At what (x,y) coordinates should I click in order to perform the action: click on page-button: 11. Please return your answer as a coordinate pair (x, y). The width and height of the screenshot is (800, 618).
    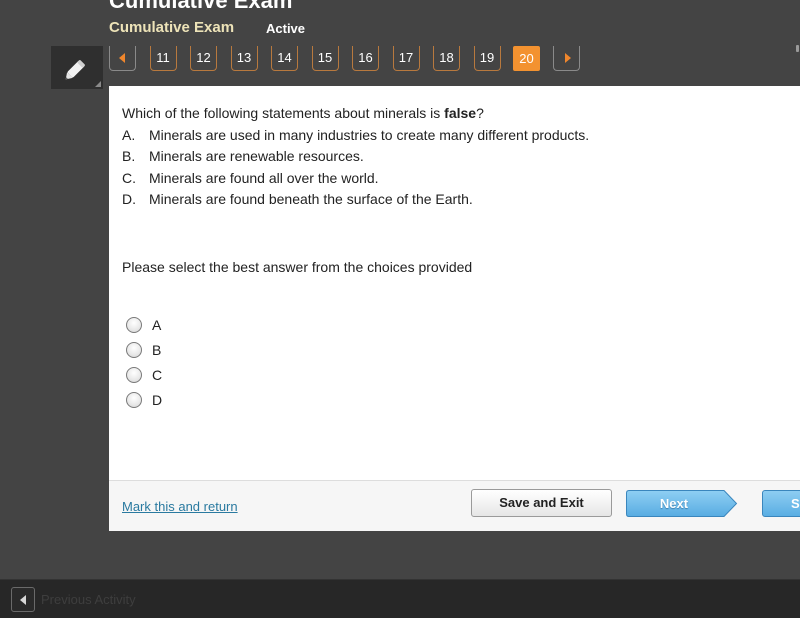
    Looking at the image, I should click on (163, 58).